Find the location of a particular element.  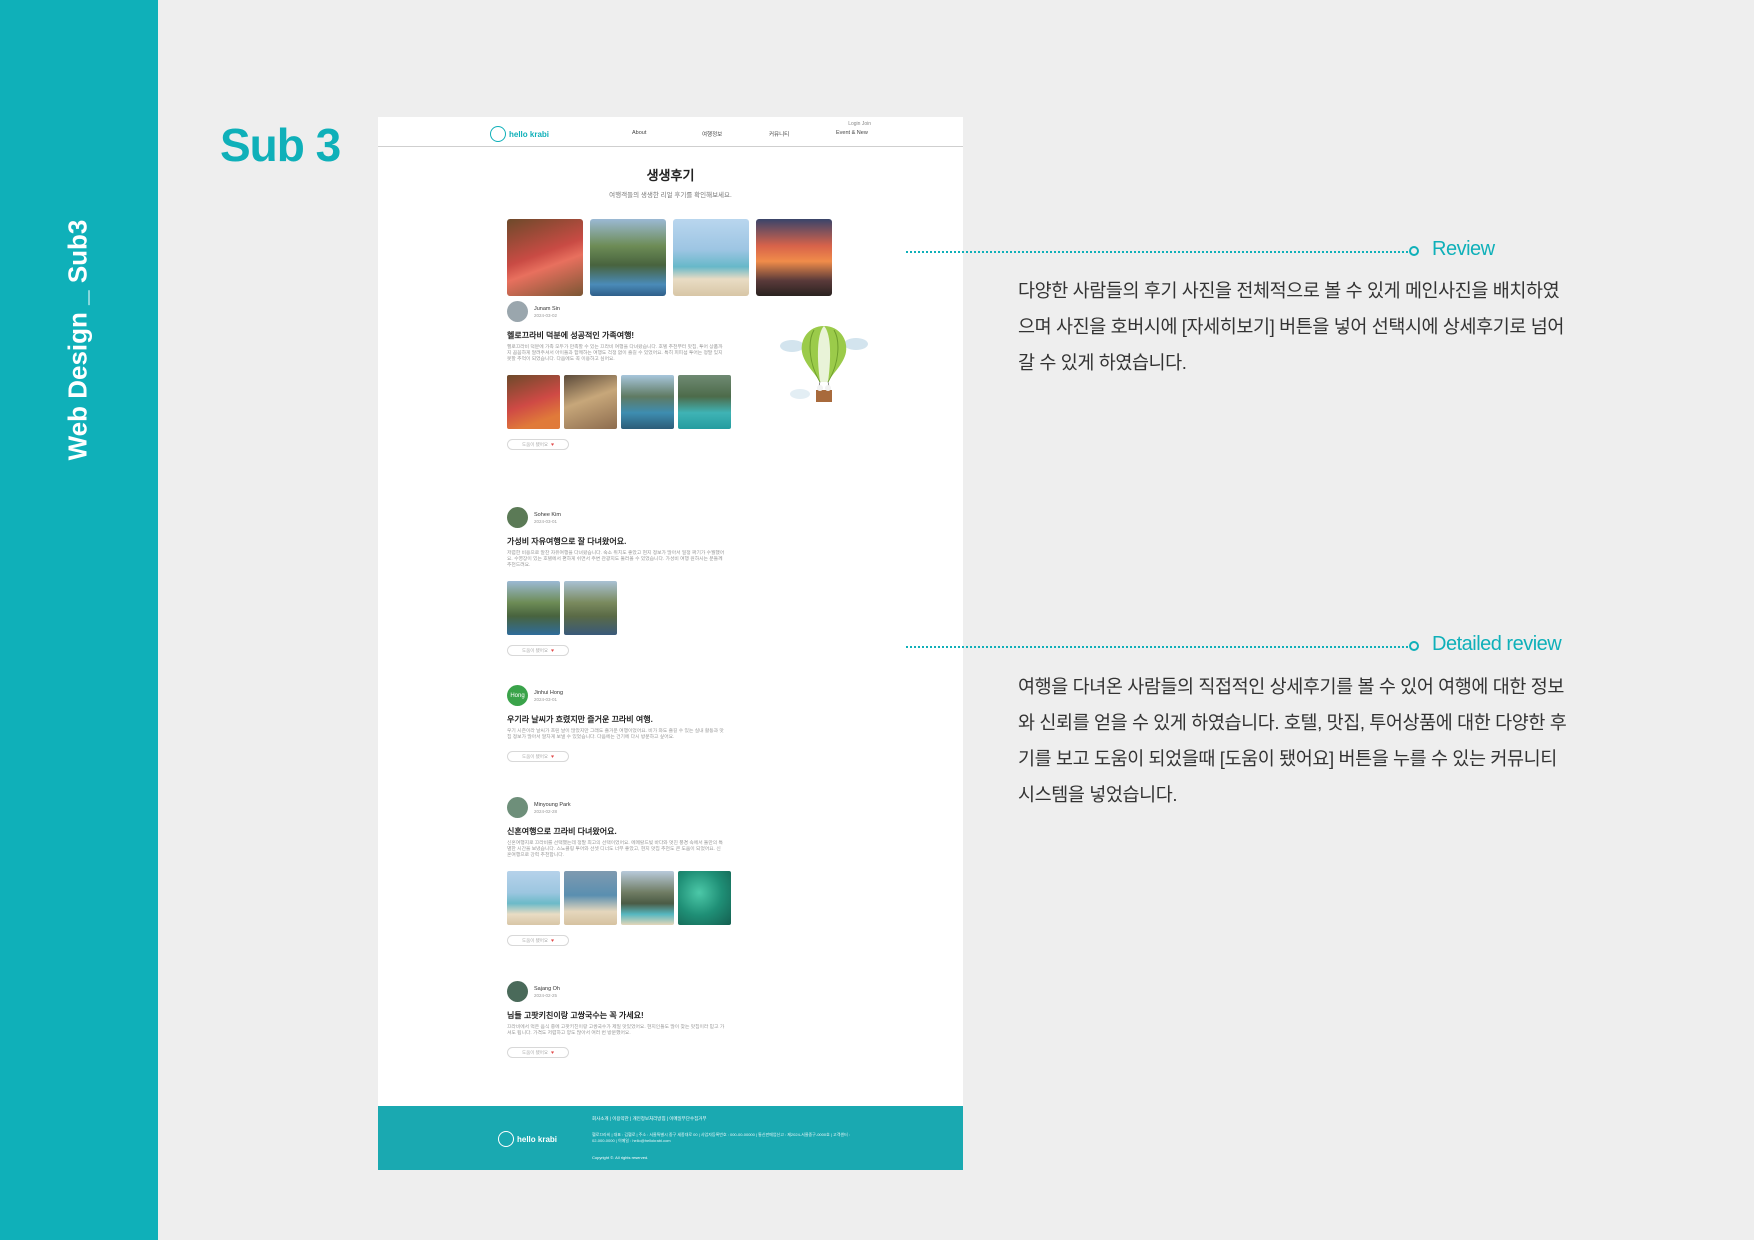

detailed-review-callout-dot is located at coordinates (1414, 646).